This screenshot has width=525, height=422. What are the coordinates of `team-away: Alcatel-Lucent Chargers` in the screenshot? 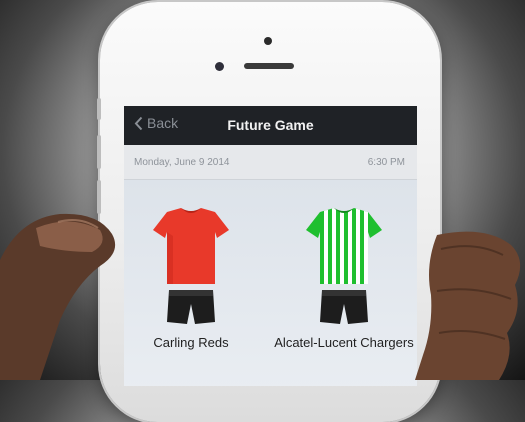 It's located at (344, 279).